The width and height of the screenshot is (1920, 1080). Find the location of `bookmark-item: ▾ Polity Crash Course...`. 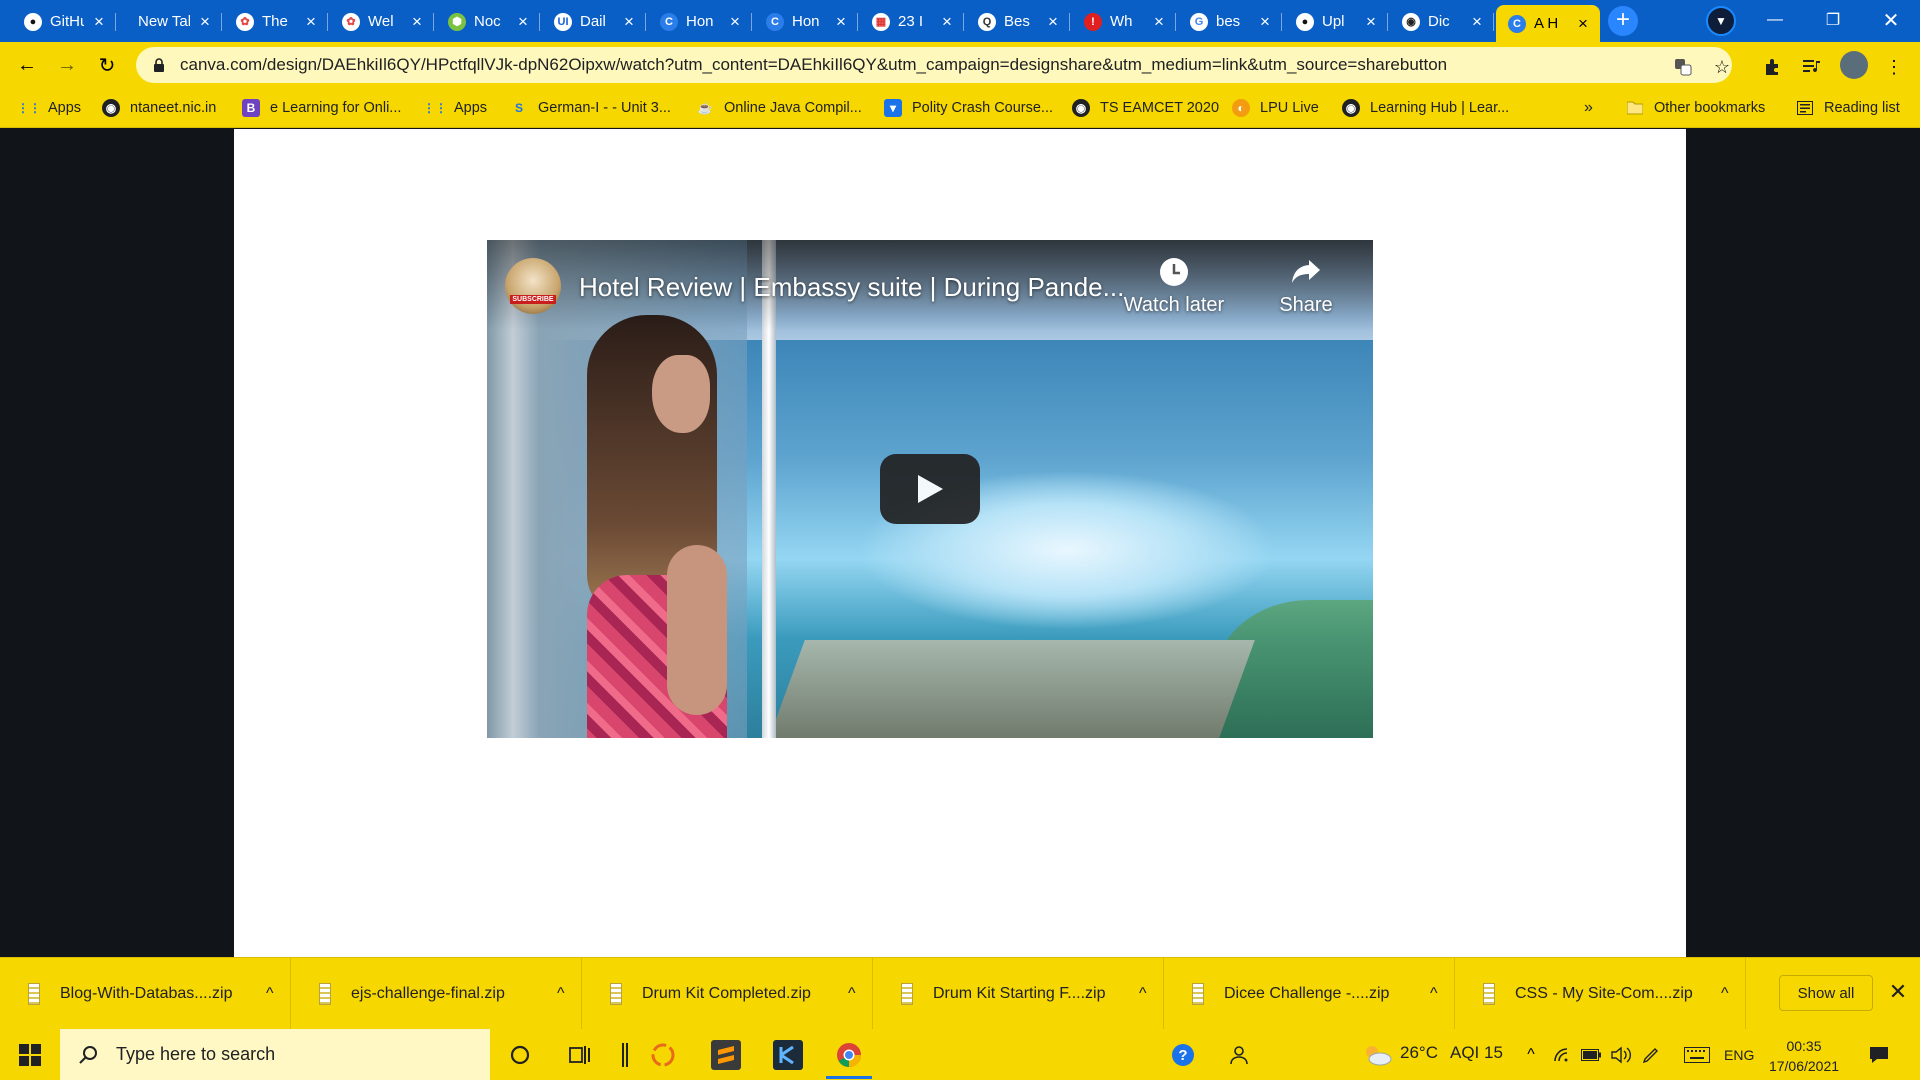

bookmark-item: ▾ Polity Crash Course... is located at coordinates (968, 108).